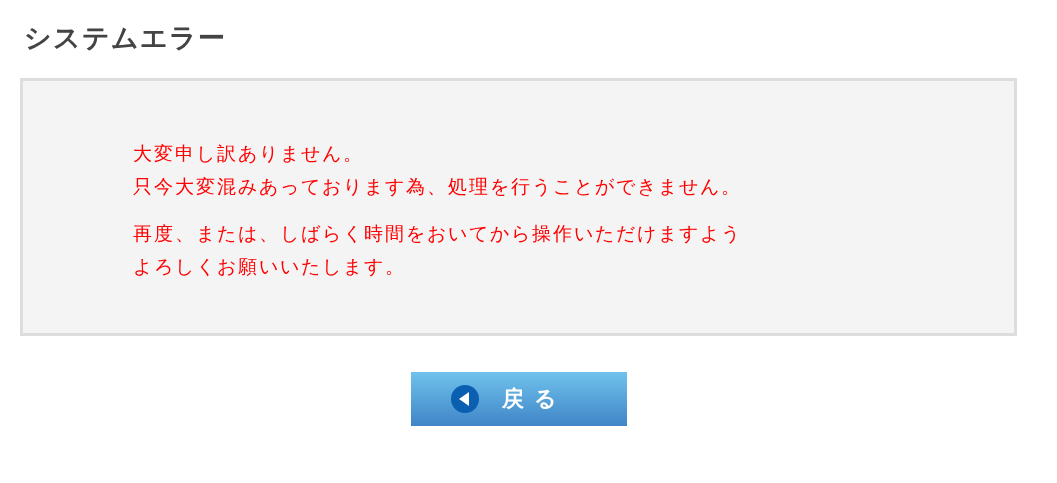 Image resolution: width=1057 pixels, height=483 pixels. I want to click on page-title: システムエラー, so click(125, 38).